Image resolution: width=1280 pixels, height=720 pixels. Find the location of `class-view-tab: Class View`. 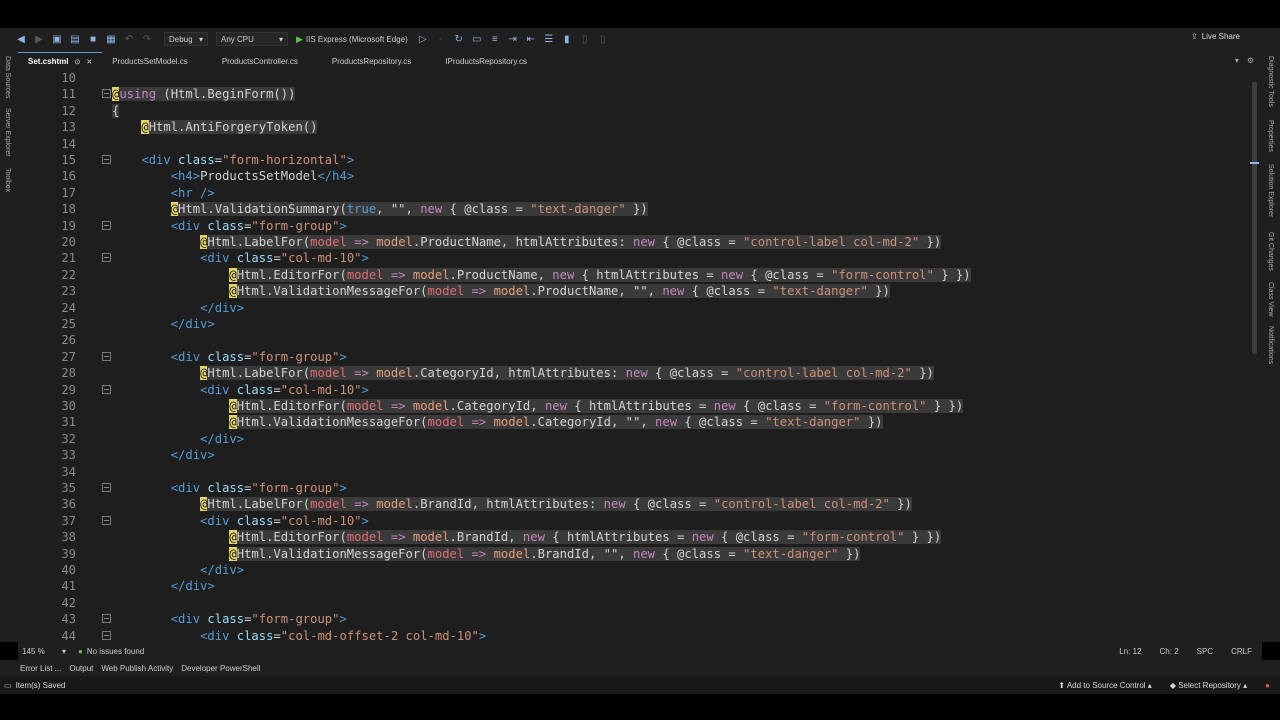

class-view-tab: Class View is located at coordinates (1270, 299).